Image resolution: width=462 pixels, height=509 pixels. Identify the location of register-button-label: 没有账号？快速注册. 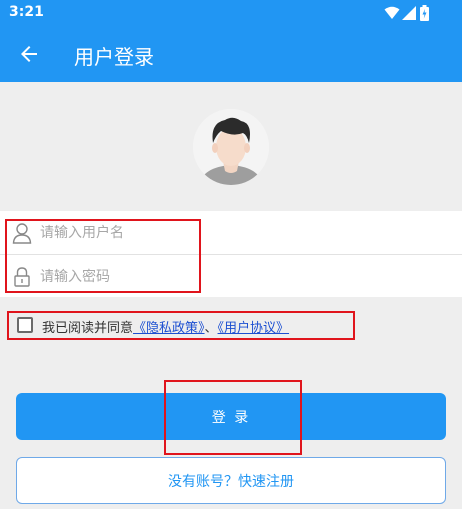
(231, 481).